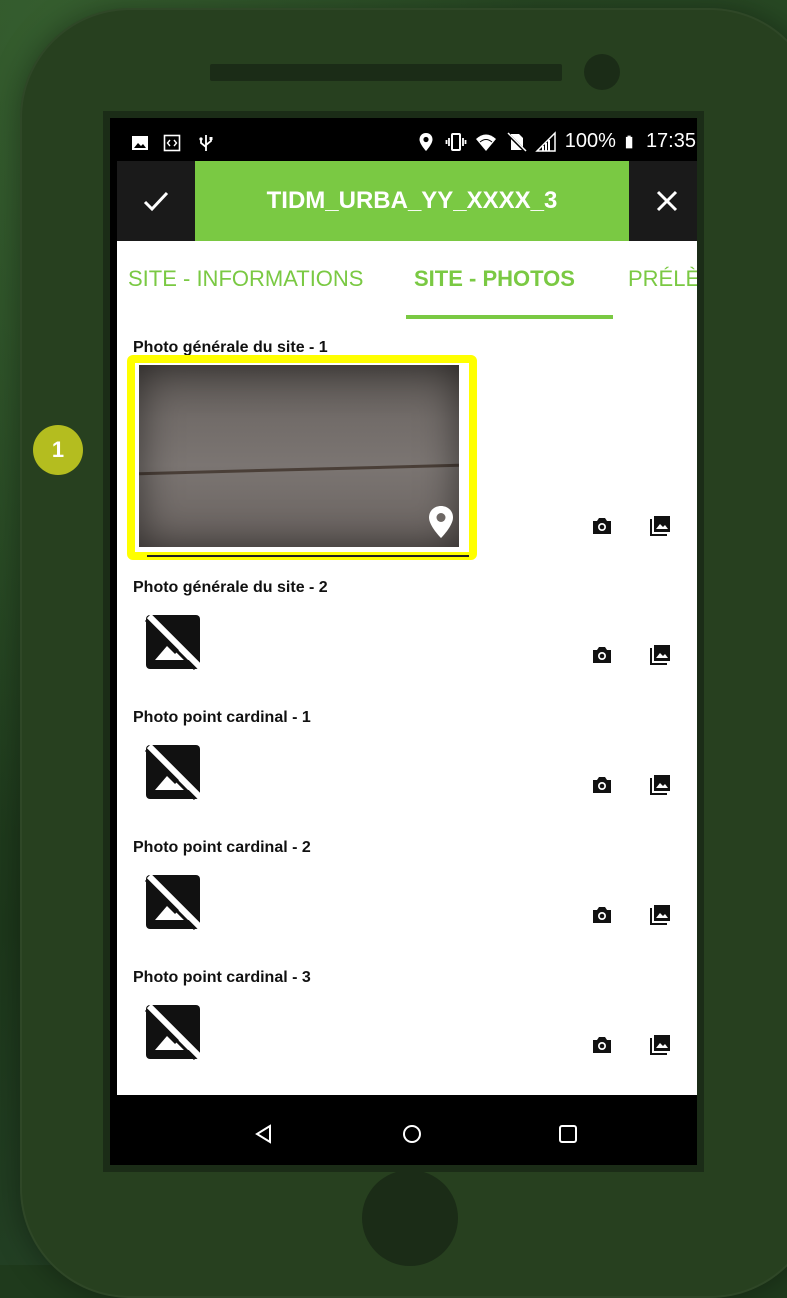 This screenshot has height=1298, width=787. I want to click on app-bar: TIDM_URBA_YY_XXXX_3, so click(407, 201).